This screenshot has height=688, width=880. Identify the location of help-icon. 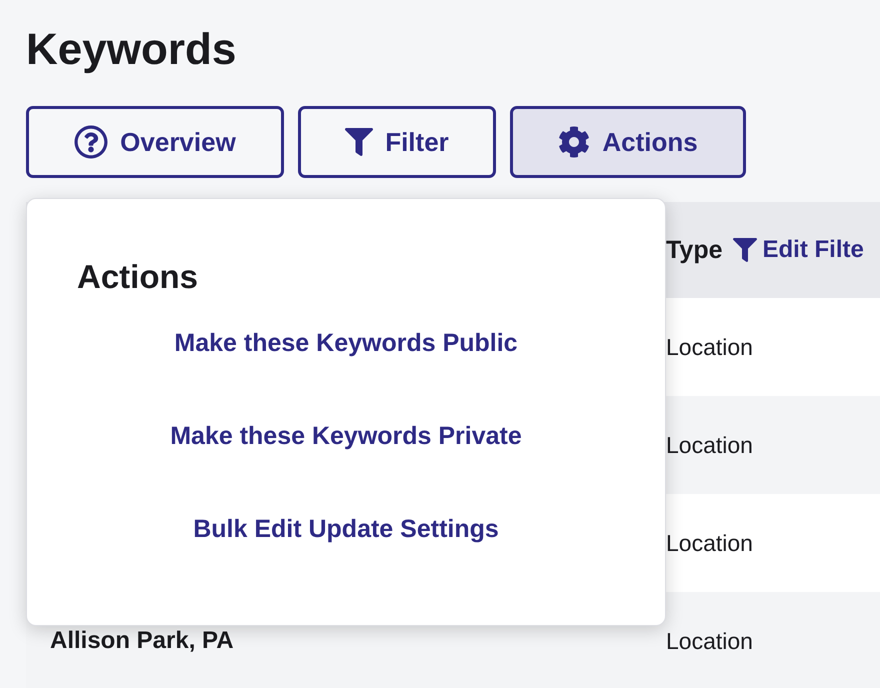
(91, 142).